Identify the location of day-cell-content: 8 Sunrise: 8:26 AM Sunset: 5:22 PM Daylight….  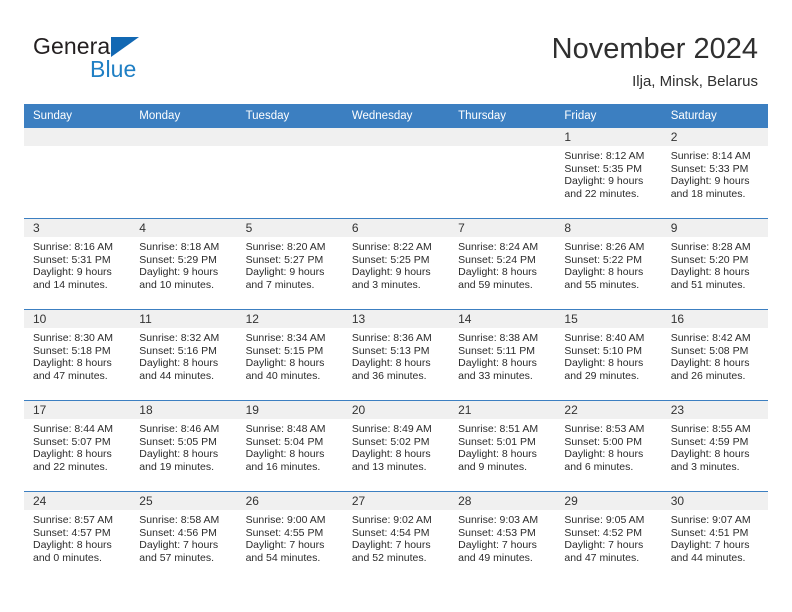
(608, 264).